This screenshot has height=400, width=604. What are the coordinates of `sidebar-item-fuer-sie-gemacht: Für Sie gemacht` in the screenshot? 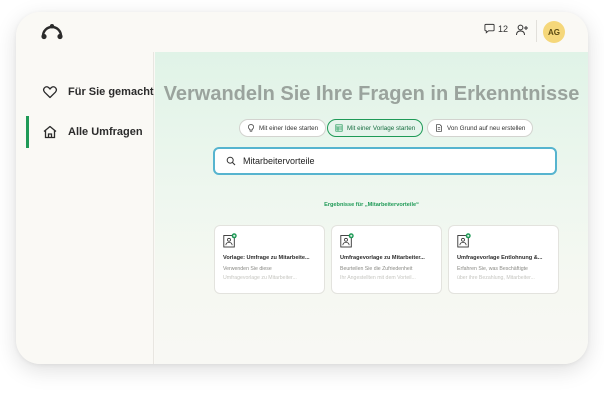 It's located at (85, 92).